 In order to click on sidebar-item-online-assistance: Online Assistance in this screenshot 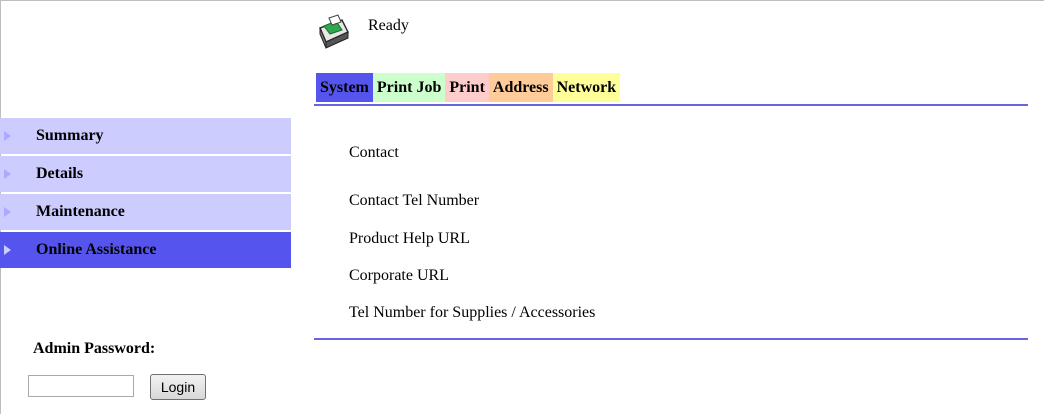, I will do `click(145, 250)`.